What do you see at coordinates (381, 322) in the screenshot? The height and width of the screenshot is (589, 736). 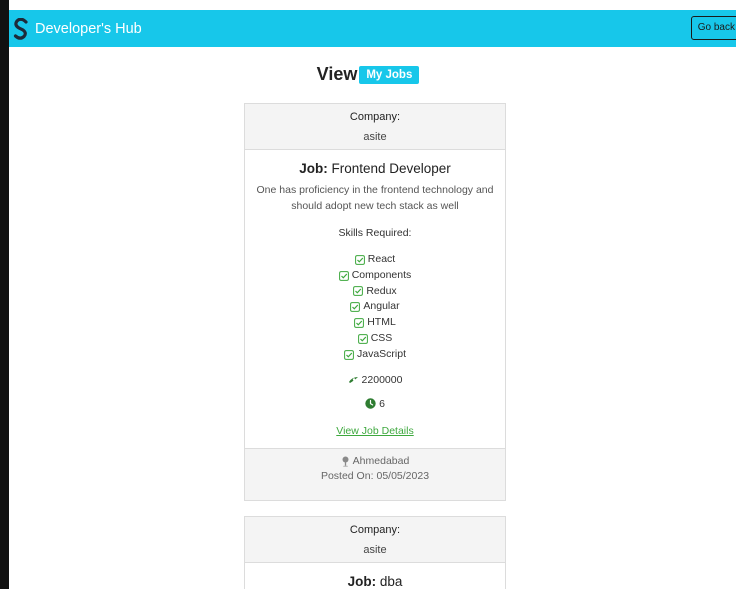 I see `skill-label: HTML` at bounding box center [381, 322].